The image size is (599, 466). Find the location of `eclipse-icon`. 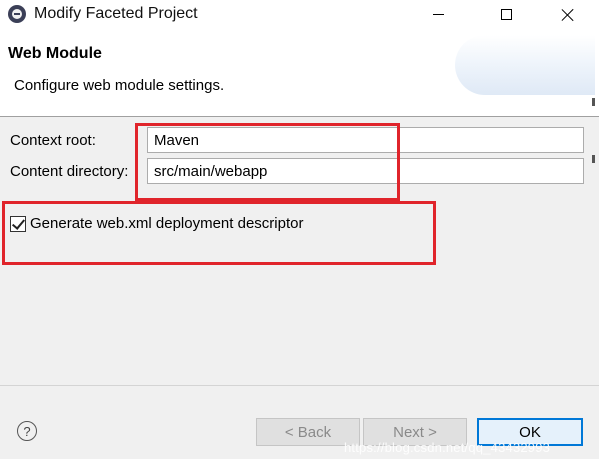

eclipse-icon is located at coordinates (17, 14).